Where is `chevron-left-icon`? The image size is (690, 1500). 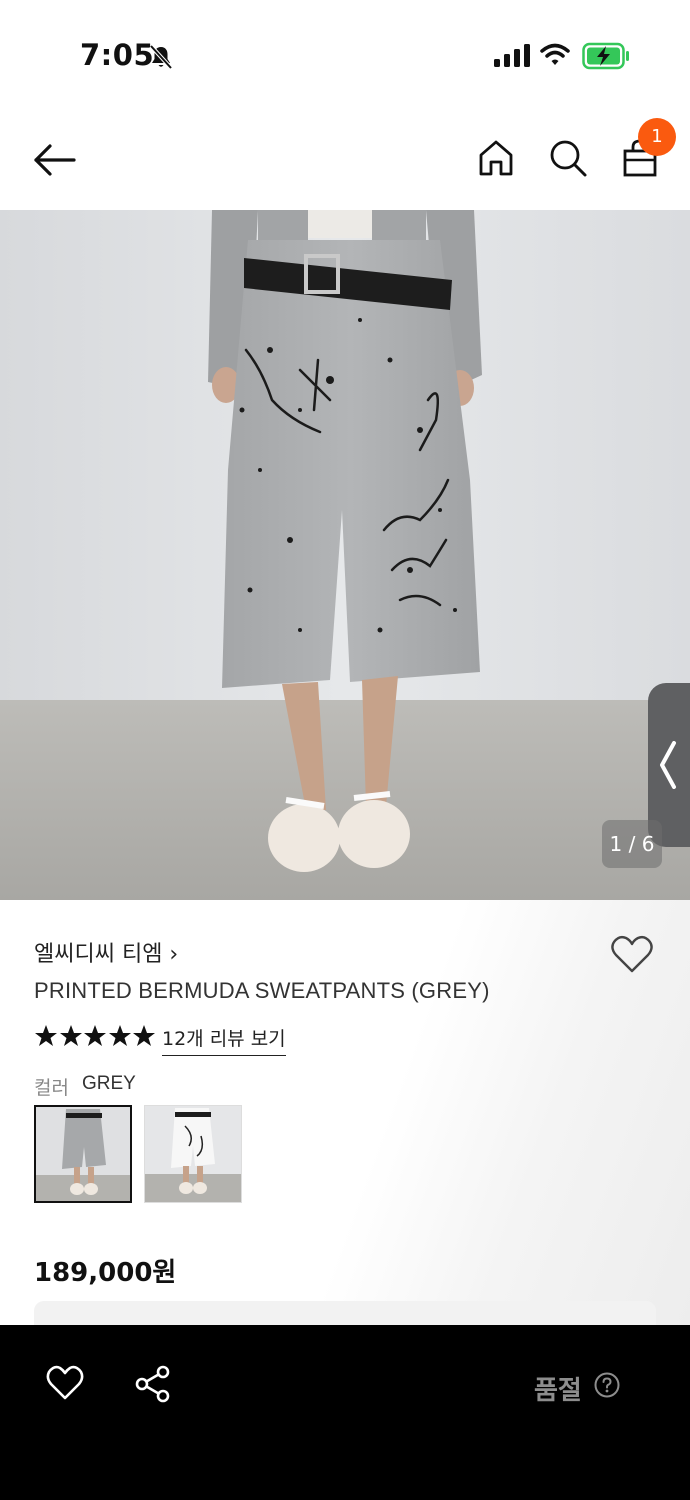
chevron-left-icon is located at coordinates (668, 765).